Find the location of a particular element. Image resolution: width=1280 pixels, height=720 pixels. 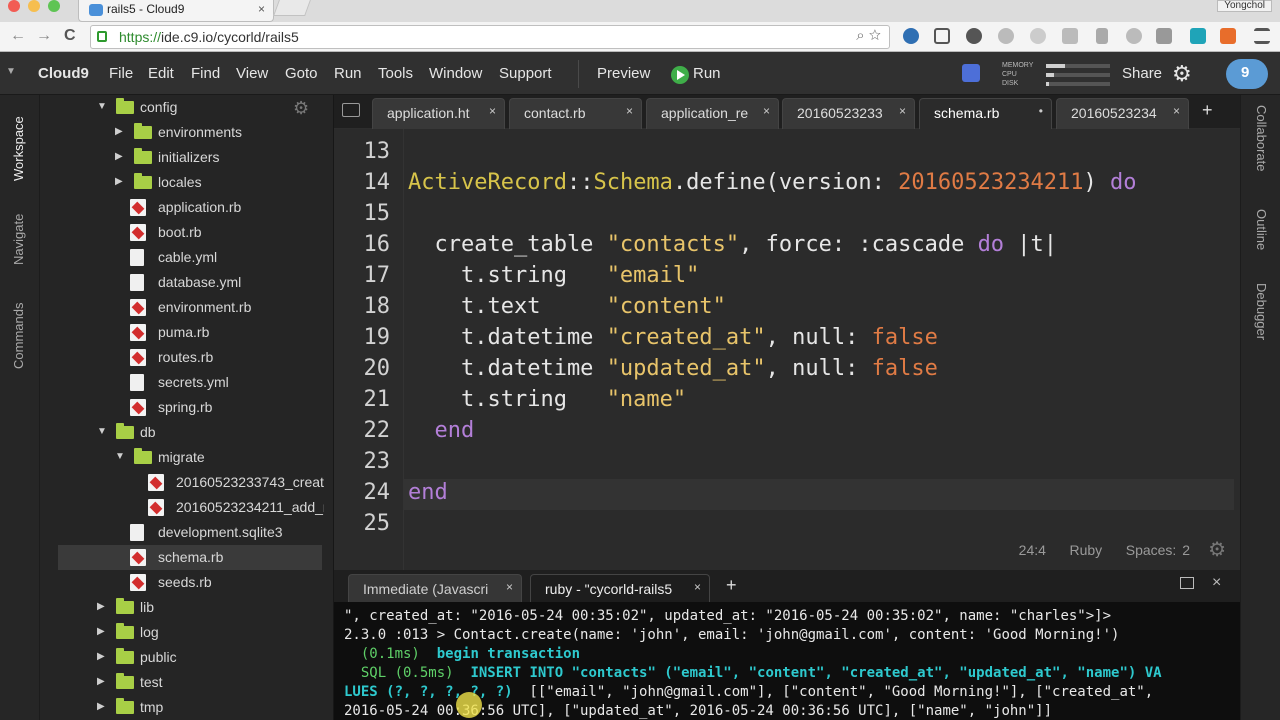

editor-tab: application.ht × is located at coordinates (438, 113).